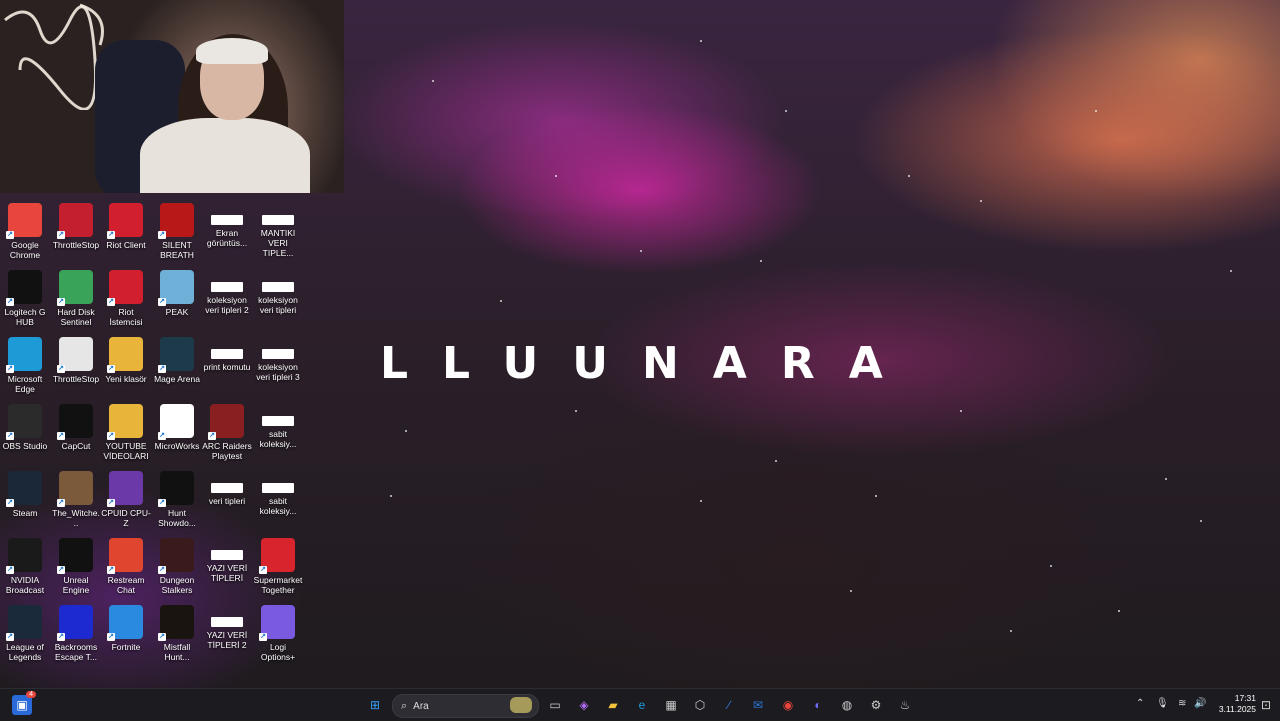 Image resolution: width=1280 pixels, height=721 pixels. I want to click on microphone-icon: 🎙, so click(1162, 703).